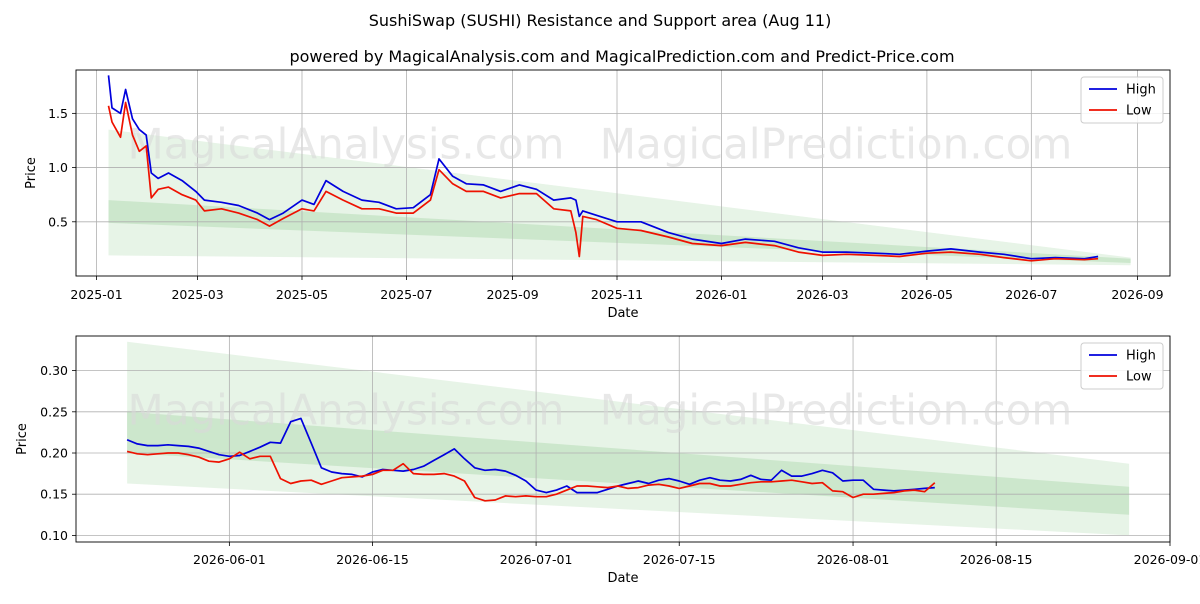  Describe the element at coordinates (512, 294) in the screenshot. I see `panel-1-x-tick-label-5: 2025-09` at that location.